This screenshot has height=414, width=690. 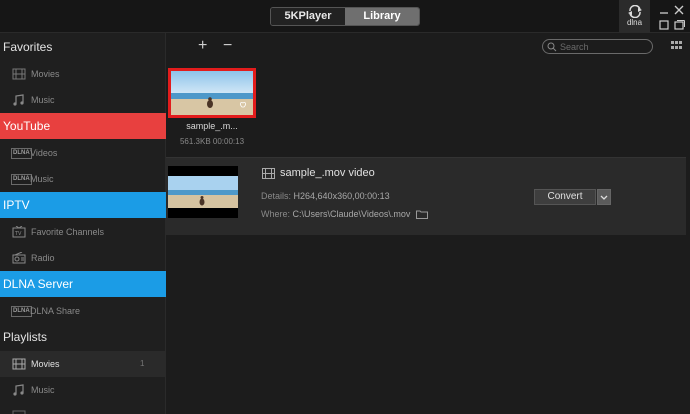 I want to click on tab-5kplayer: 5KPlayer, so click(x=308, y=16).